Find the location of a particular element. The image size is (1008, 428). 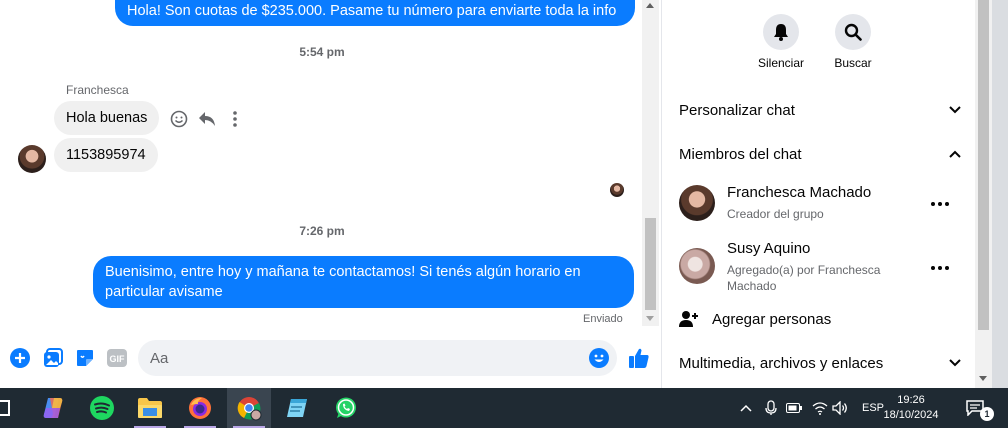

clock-time: 19:26 is located at coordinates (911, 400).